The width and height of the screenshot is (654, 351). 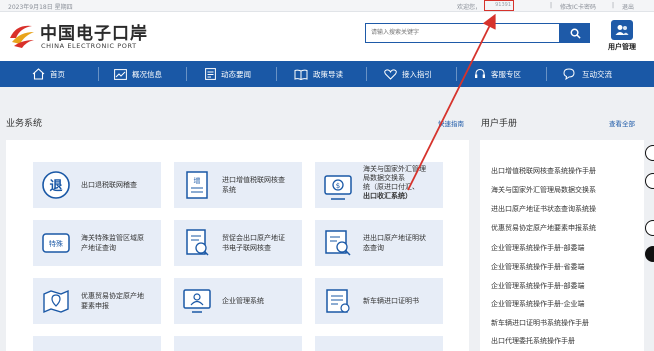 What do you see at coordinates (112, 243) in the screenshot?
I see `business-card-label: 海关特殊监管区域原 产地证查询` at bounding box center [112, 243].